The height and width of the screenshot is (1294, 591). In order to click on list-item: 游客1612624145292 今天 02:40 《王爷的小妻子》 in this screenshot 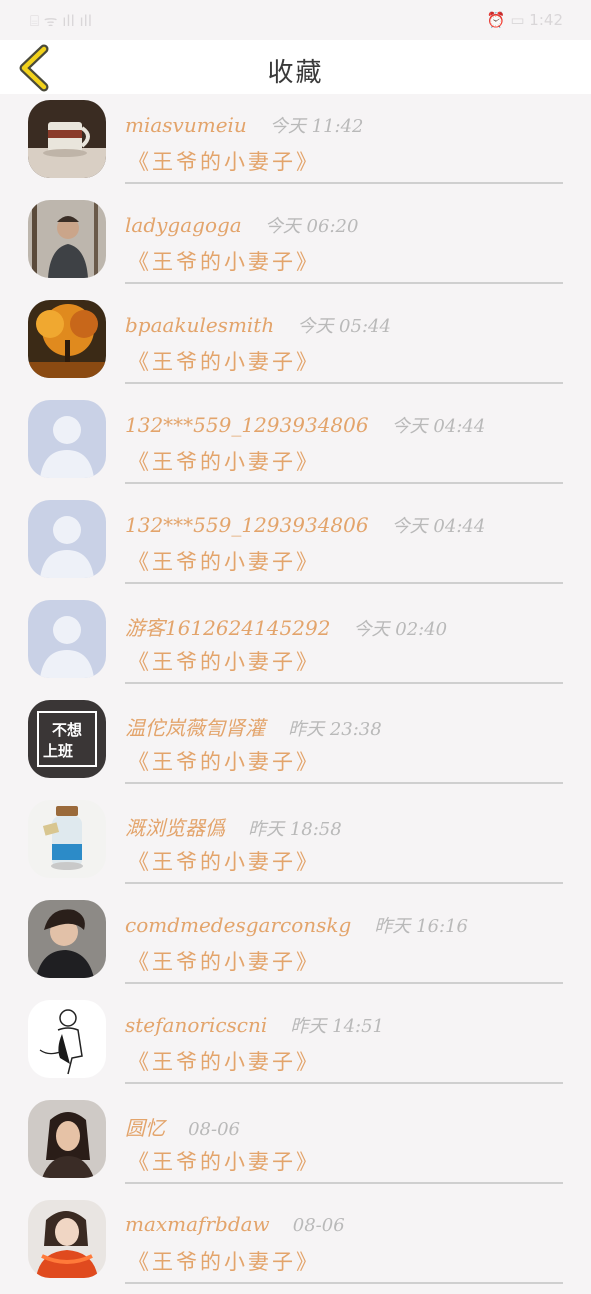, I will do `click(295, 644)`.